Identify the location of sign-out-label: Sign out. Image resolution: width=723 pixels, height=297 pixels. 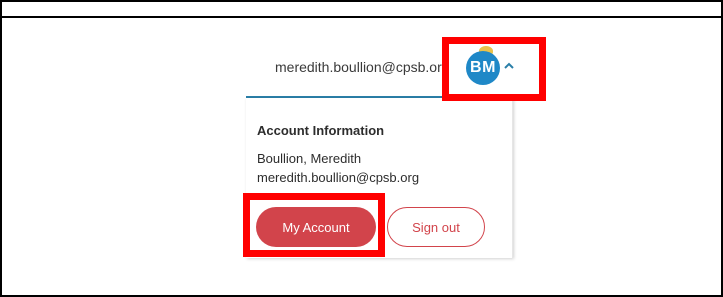
(436, 227).